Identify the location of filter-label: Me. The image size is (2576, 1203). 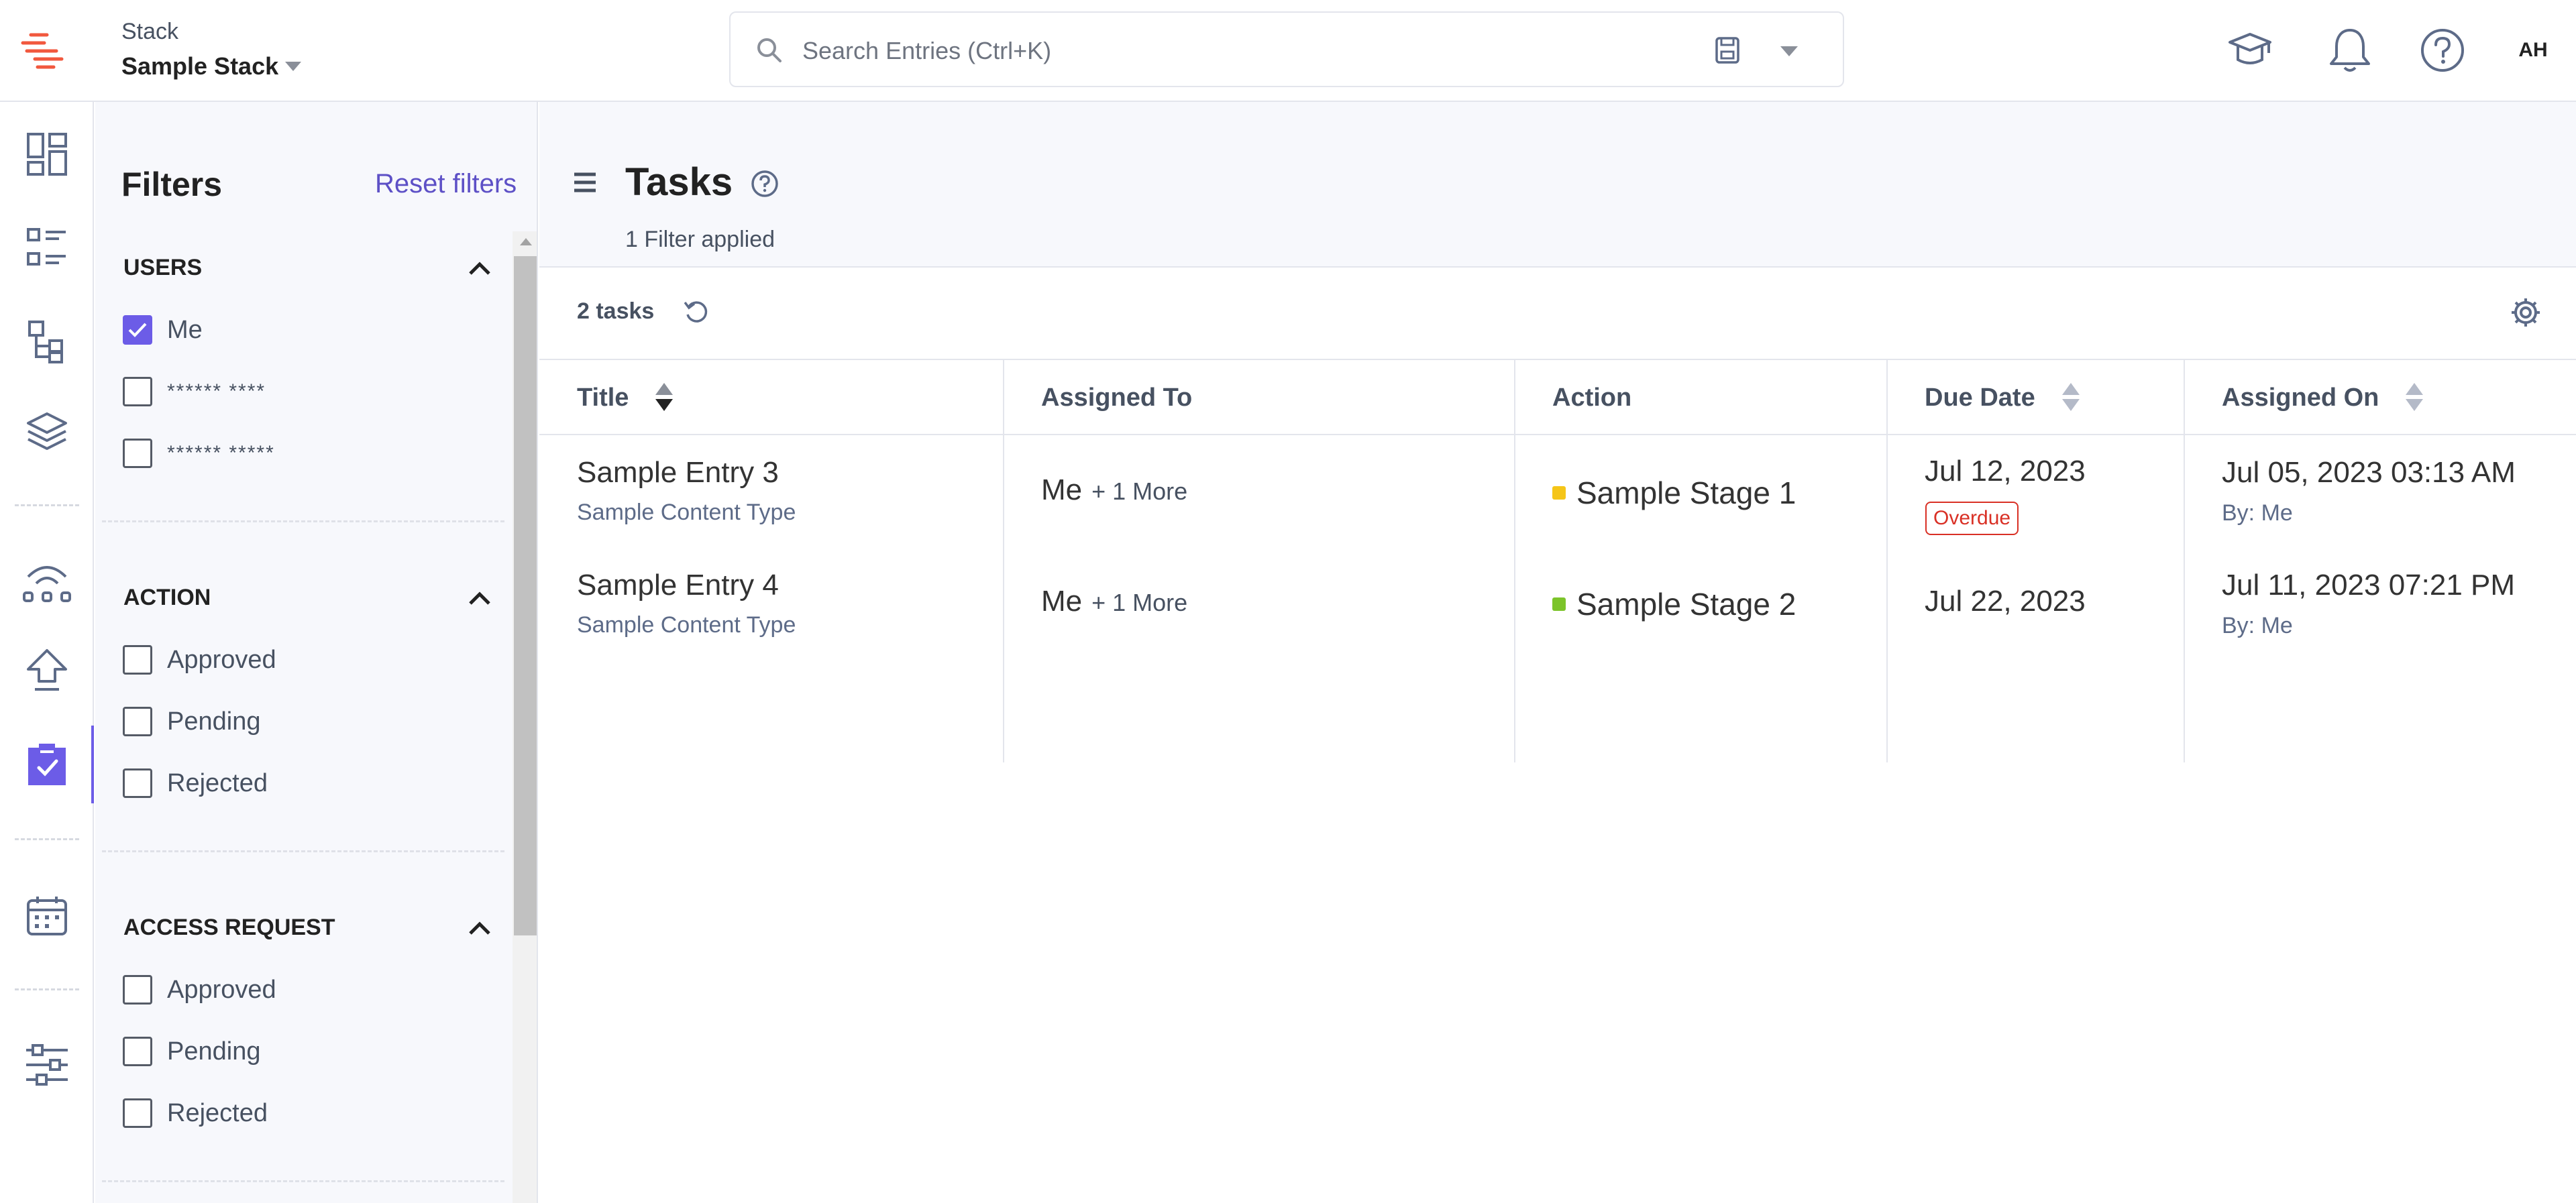
(185, 329).